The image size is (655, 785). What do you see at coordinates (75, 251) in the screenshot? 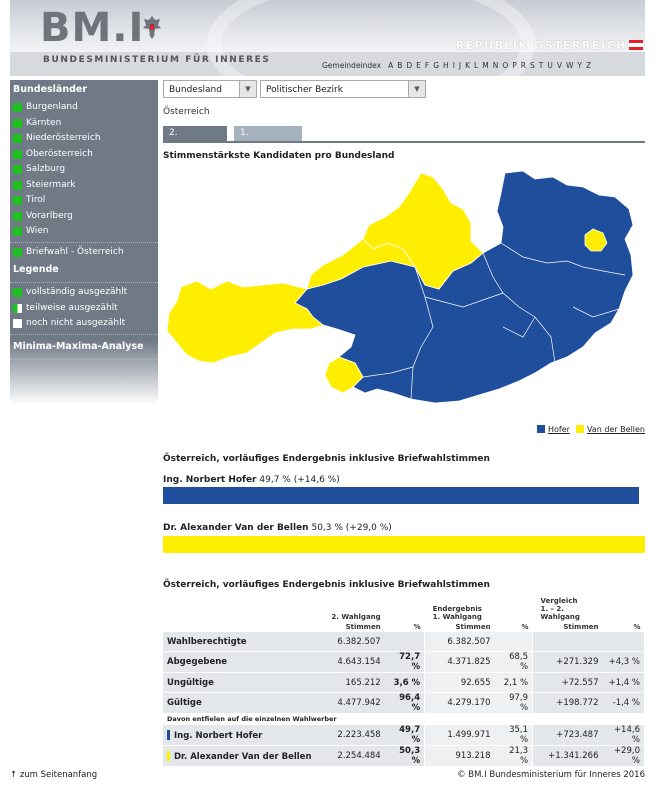
I see `sidebar-item-label: Briefwahl - Österreich` at bounding box center [75, 251].